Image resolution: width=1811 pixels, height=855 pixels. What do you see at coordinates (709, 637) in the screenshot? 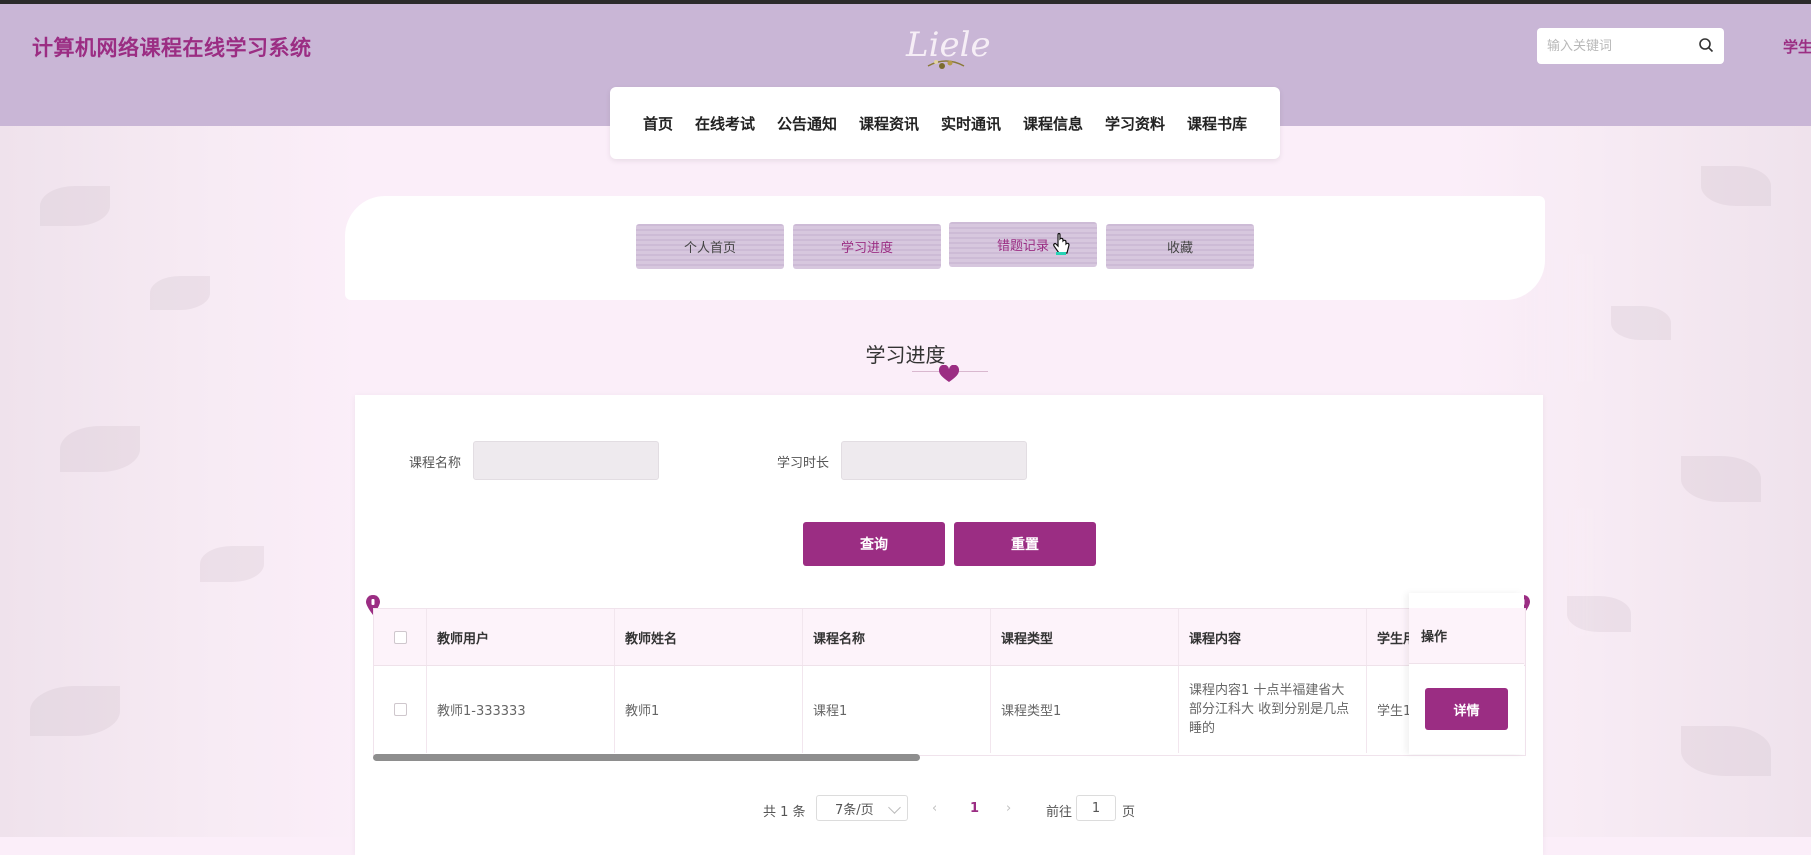
I see `col-teacher-name: 教师姓名` at bounding box center [709, 637].